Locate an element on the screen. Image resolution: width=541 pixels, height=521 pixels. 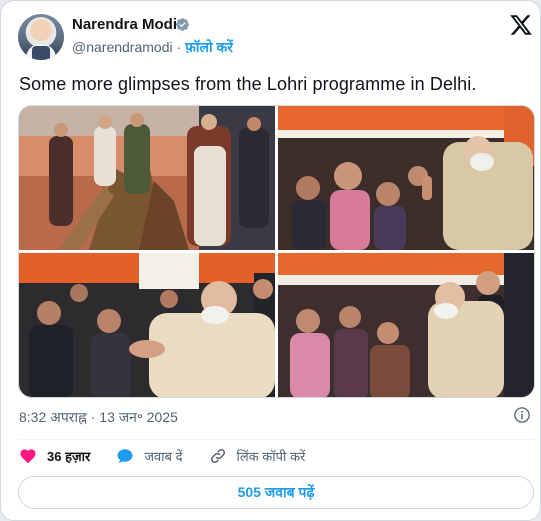
x-logo-icon is located at coordinates (521, 25).